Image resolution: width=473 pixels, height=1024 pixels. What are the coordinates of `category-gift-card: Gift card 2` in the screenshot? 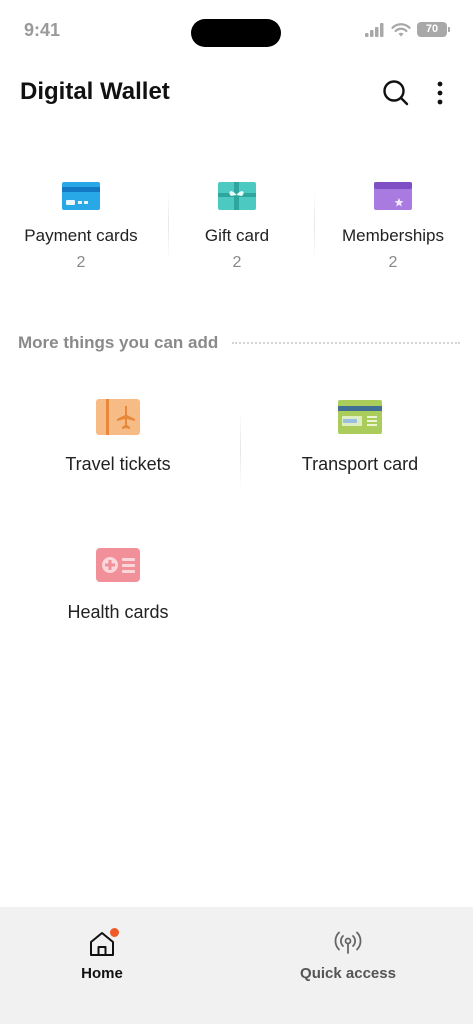 It's located at (237, 221).